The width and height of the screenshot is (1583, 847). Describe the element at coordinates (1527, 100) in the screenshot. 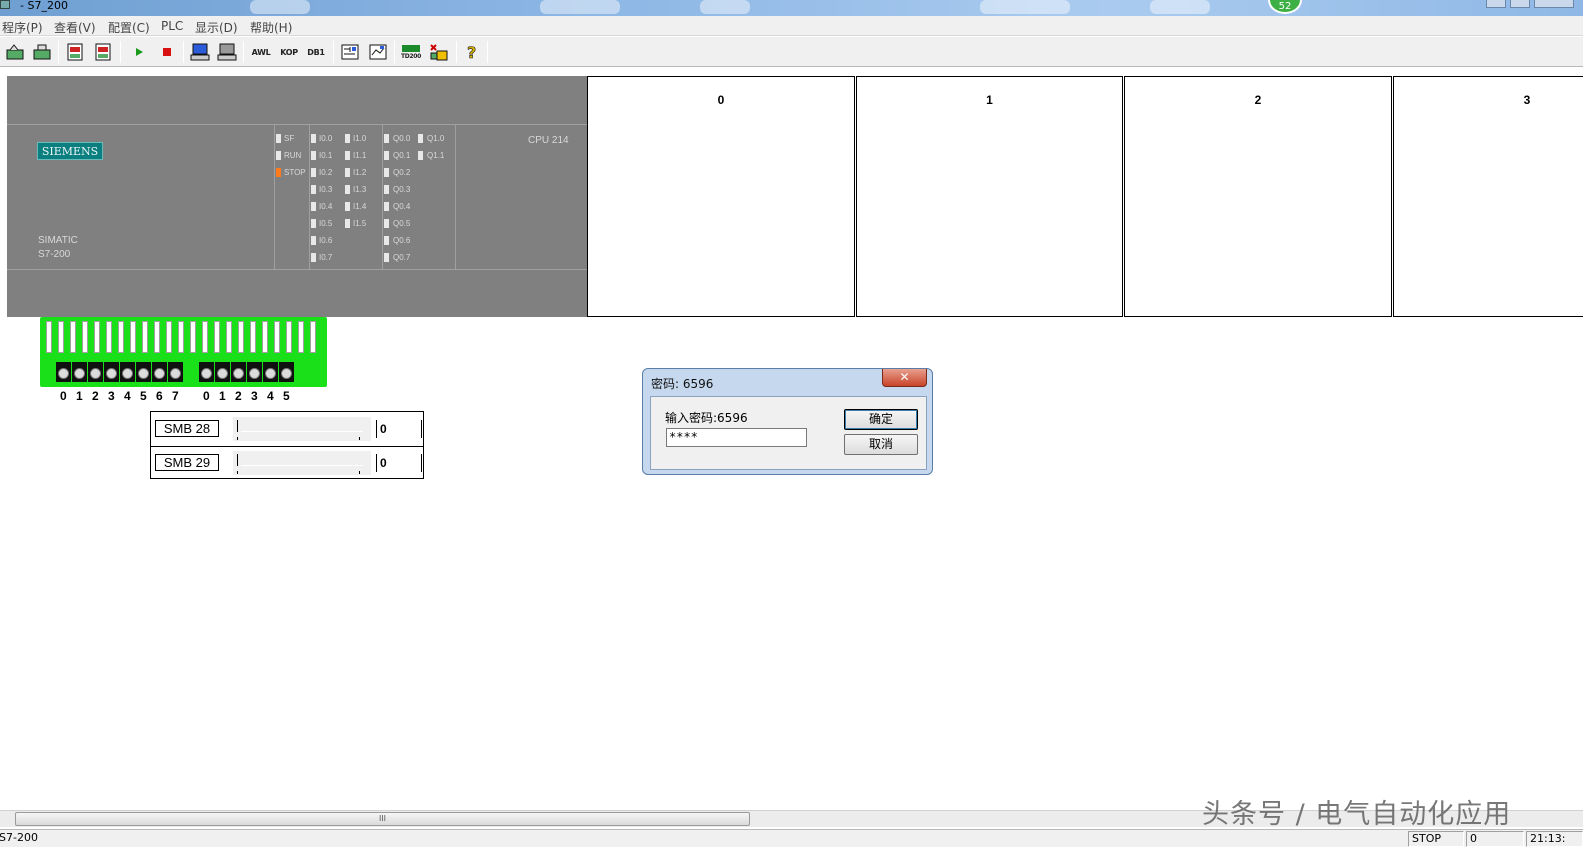

I see `module-number: 3` at that location.